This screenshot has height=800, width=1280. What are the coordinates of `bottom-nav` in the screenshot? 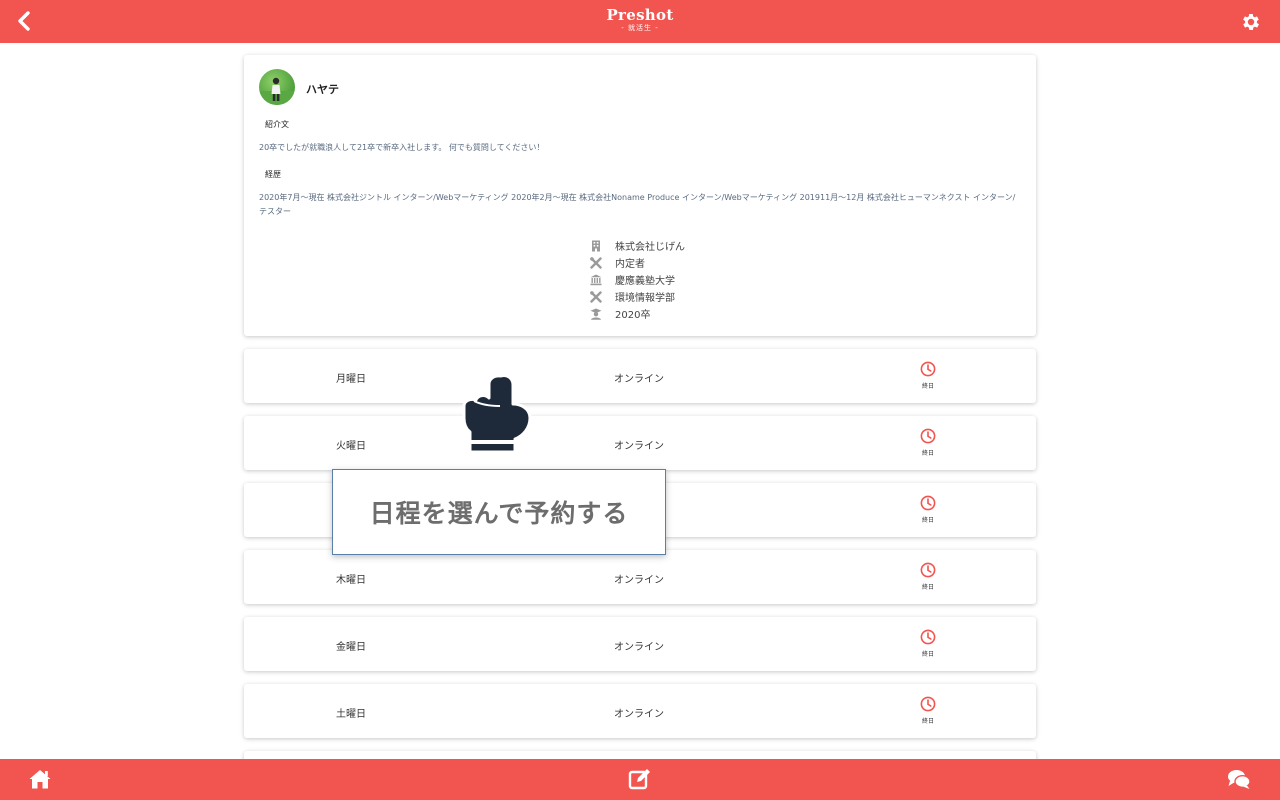 It's located at (640, 779).